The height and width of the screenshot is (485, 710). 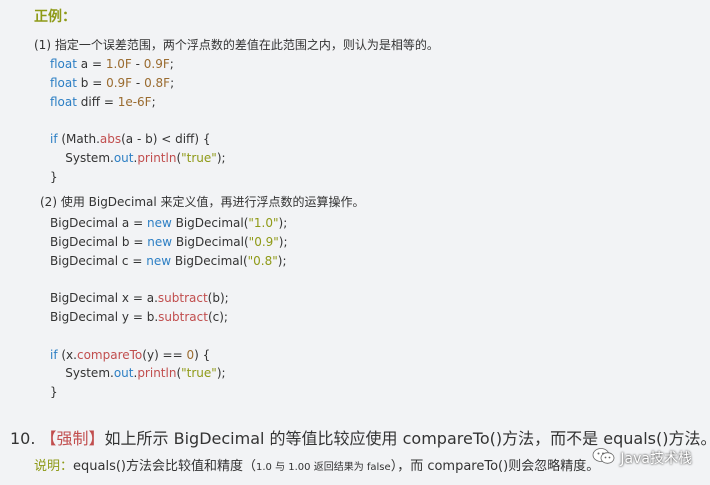 What do you see at coordinates (495, 466) in the screenshot?
I see `note-text-after: ），而 compareTo()则会忽略精度。` at bounding box center [495, 466].